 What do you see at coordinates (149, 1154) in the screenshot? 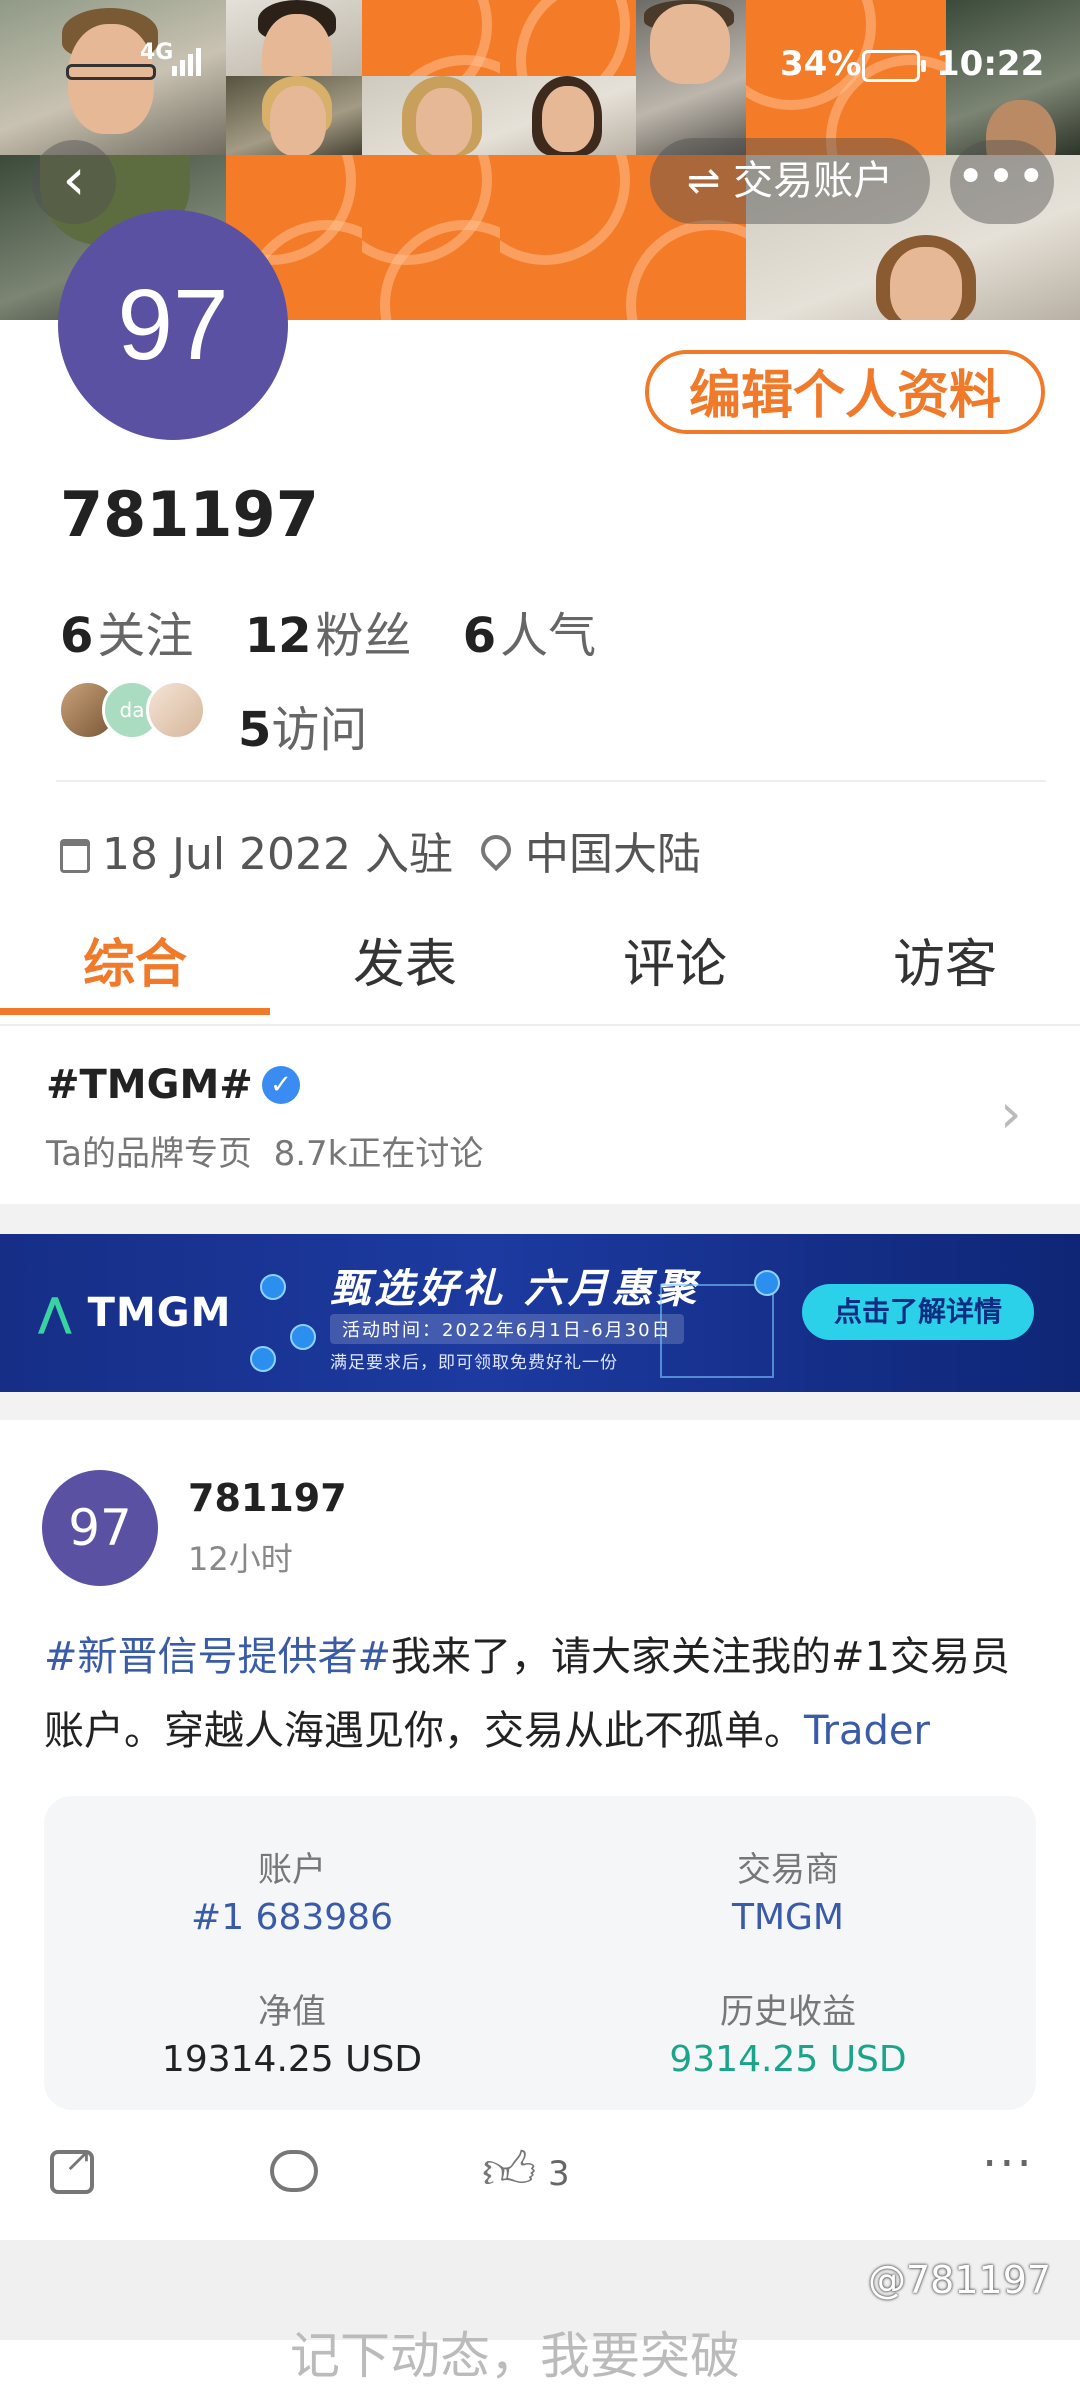
I see `brand-page-label: Ta的品牌专页` at bounding box center [149, 1154].